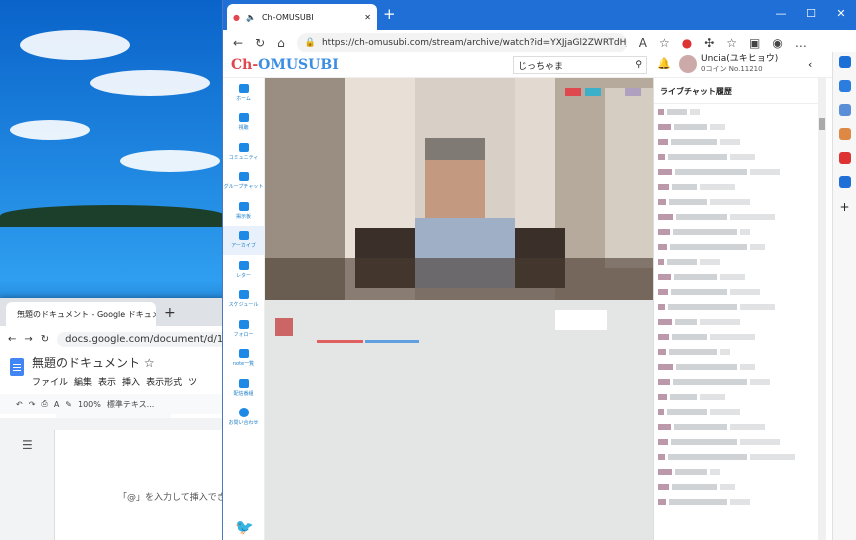  I want to click on nav-home: ホーム, so click(243, 93).